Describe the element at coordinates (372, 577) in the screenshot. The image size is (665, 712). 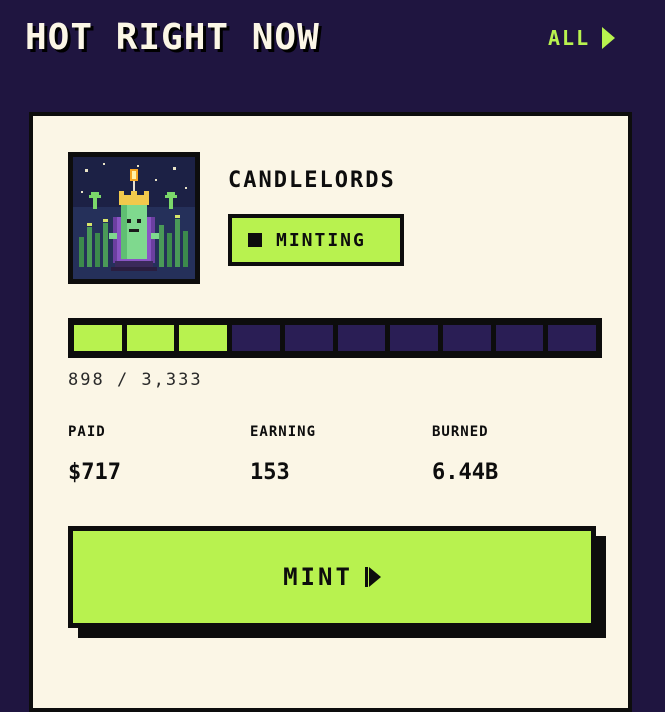
I see `play-next-icon` at that location.